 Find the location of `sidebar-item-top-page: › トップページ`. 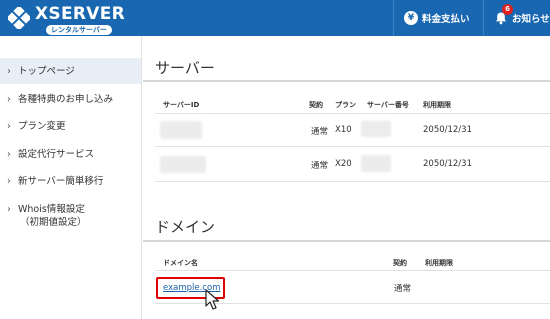

sidebar-item-top-page: › トップページ is located at coordinates (70, 71).